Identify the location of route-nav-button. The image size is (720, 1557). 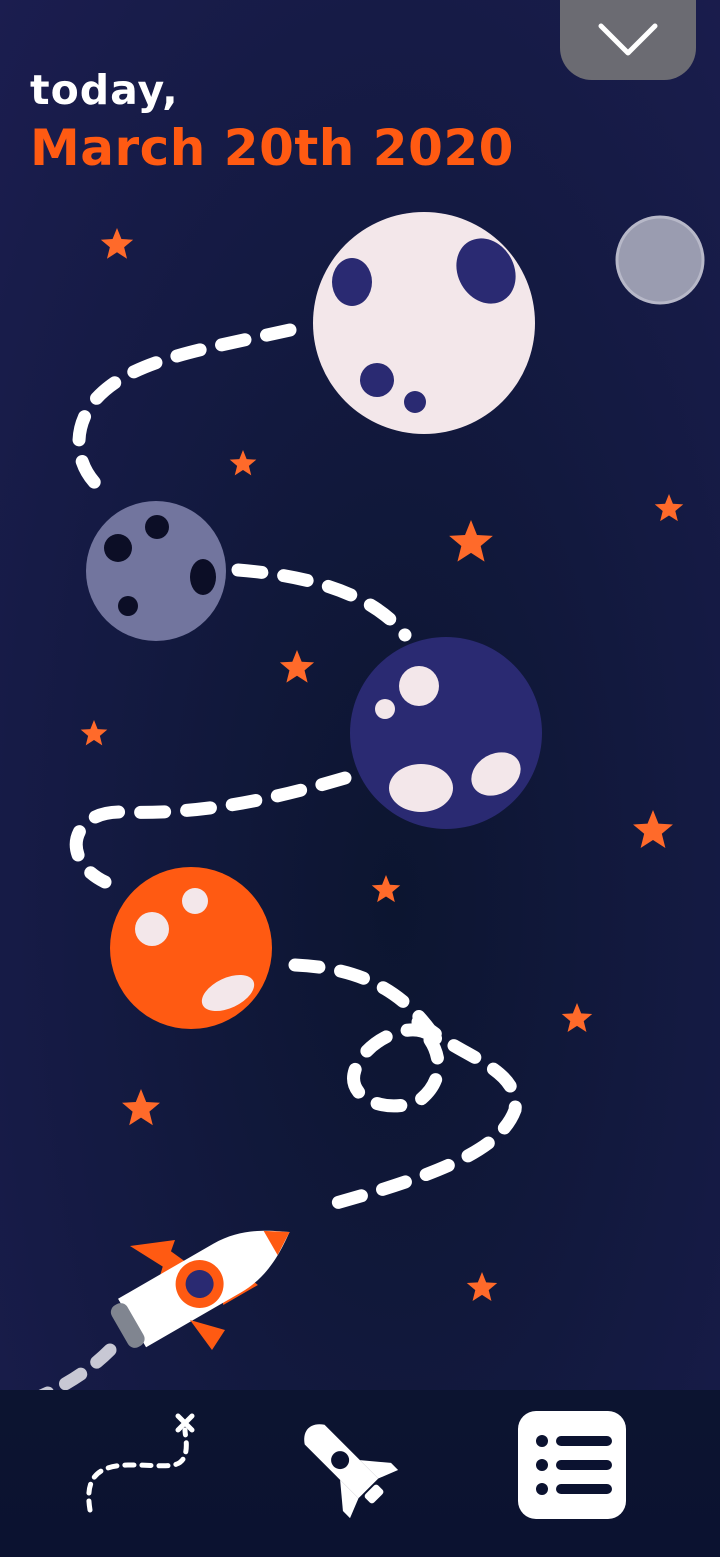
(140, 1465).